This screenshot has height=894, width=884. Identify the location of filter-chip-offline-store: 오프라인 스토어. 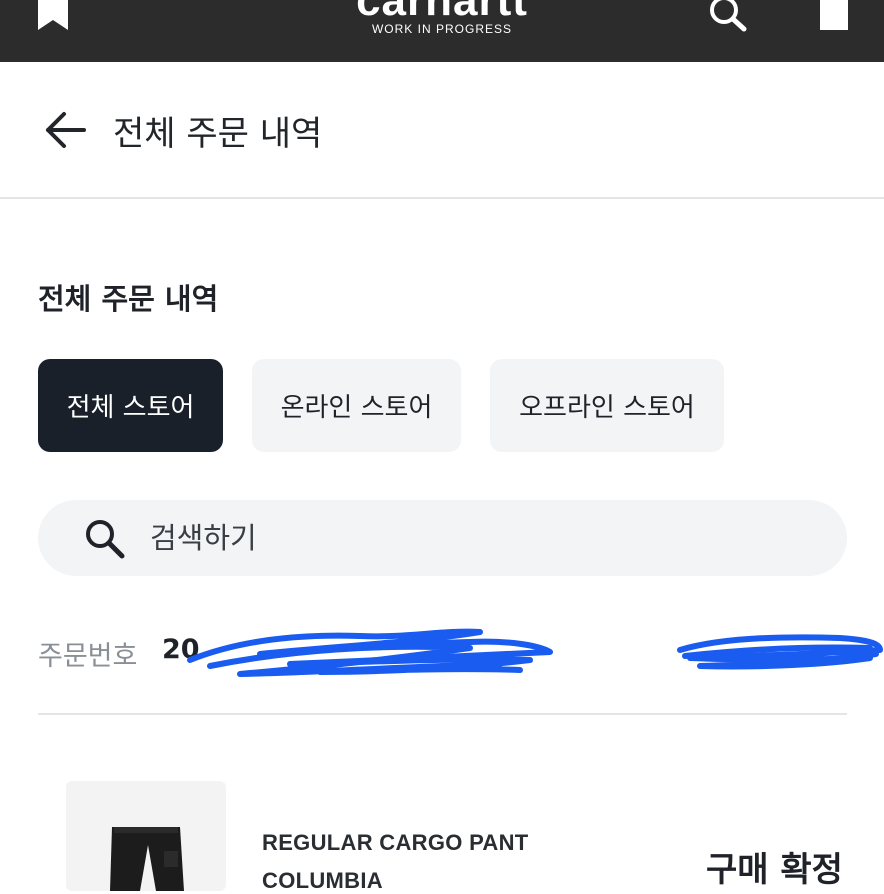
(607, 405).